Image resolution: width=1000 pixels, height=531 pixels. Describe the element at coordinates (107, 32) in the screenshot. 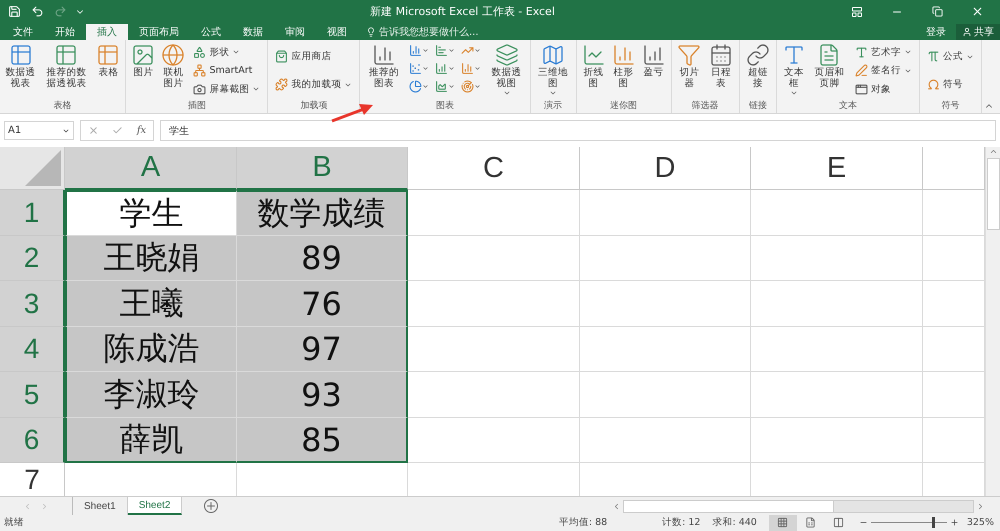

I see `ribbon-tab: 插入` at that location.